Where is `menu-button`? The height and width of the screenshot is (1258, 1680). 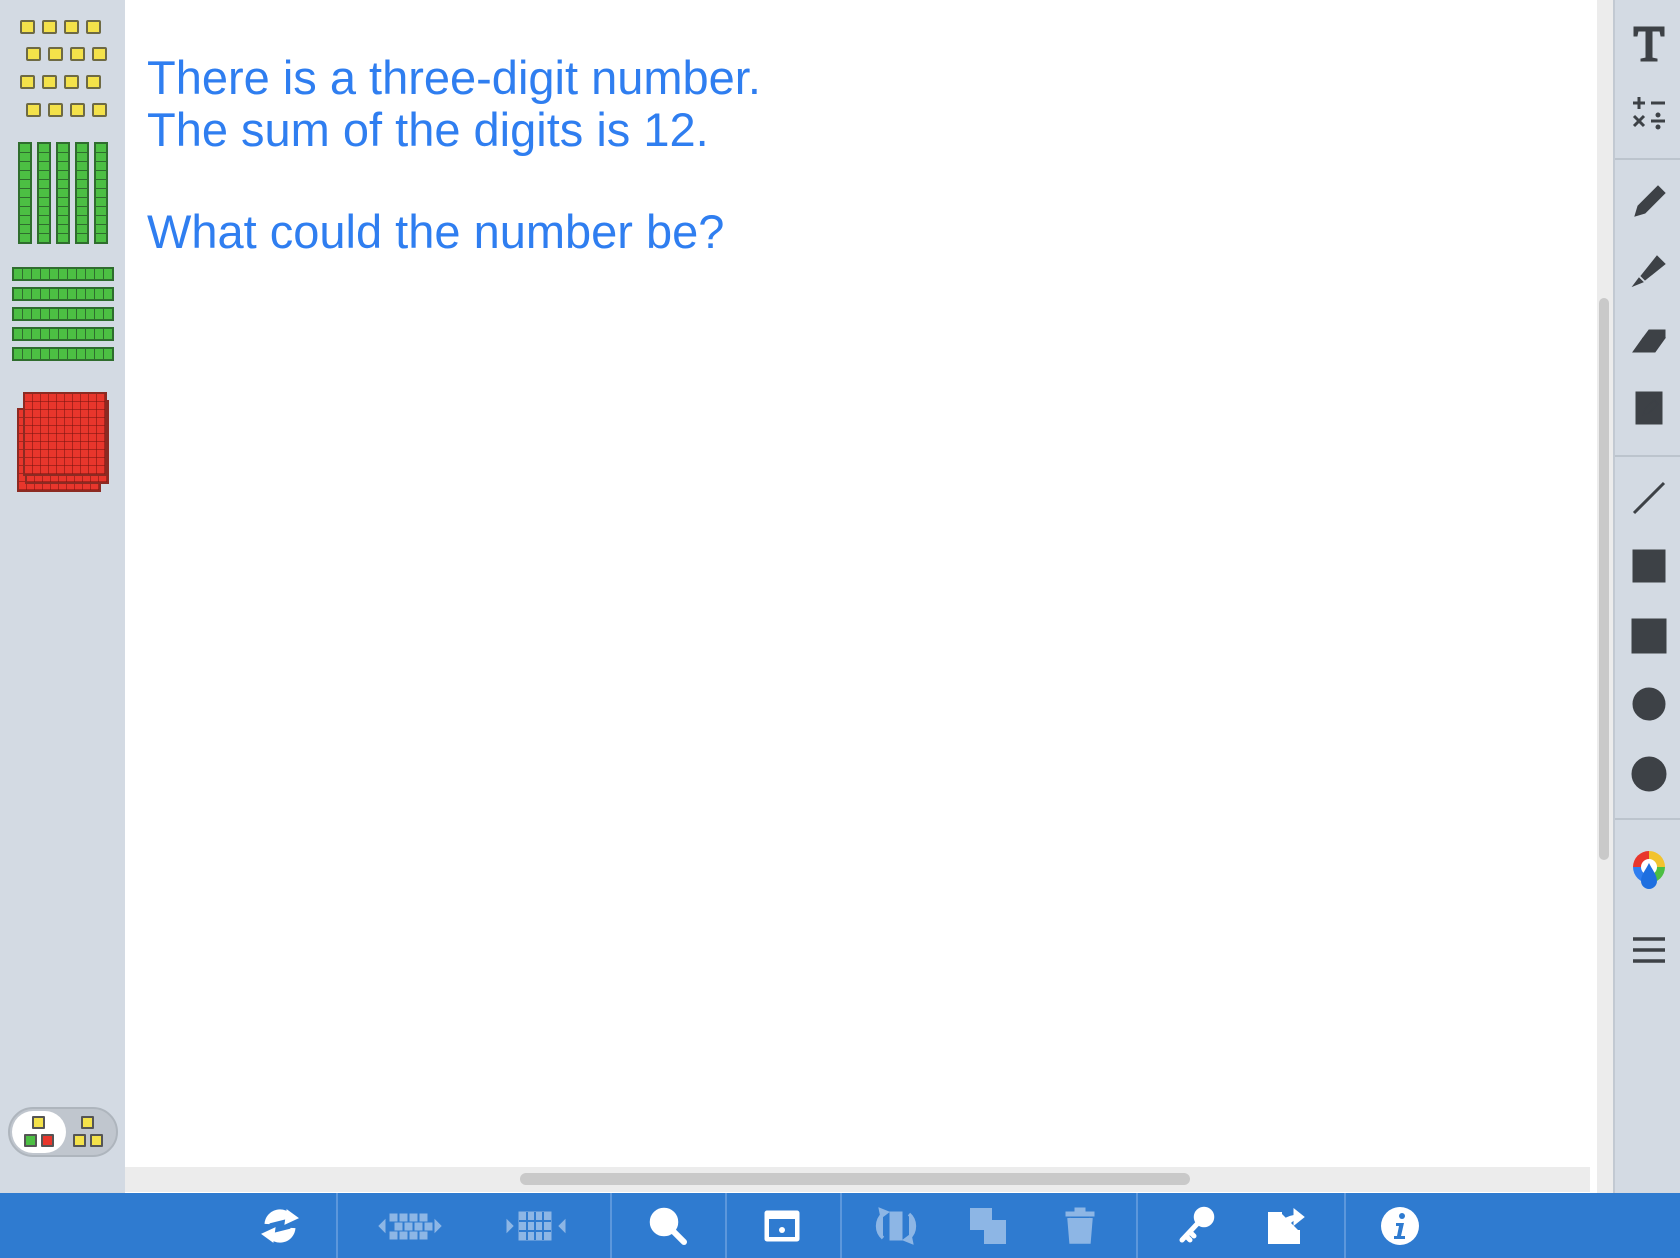 menu-button is located at coordinates (1647, 950).